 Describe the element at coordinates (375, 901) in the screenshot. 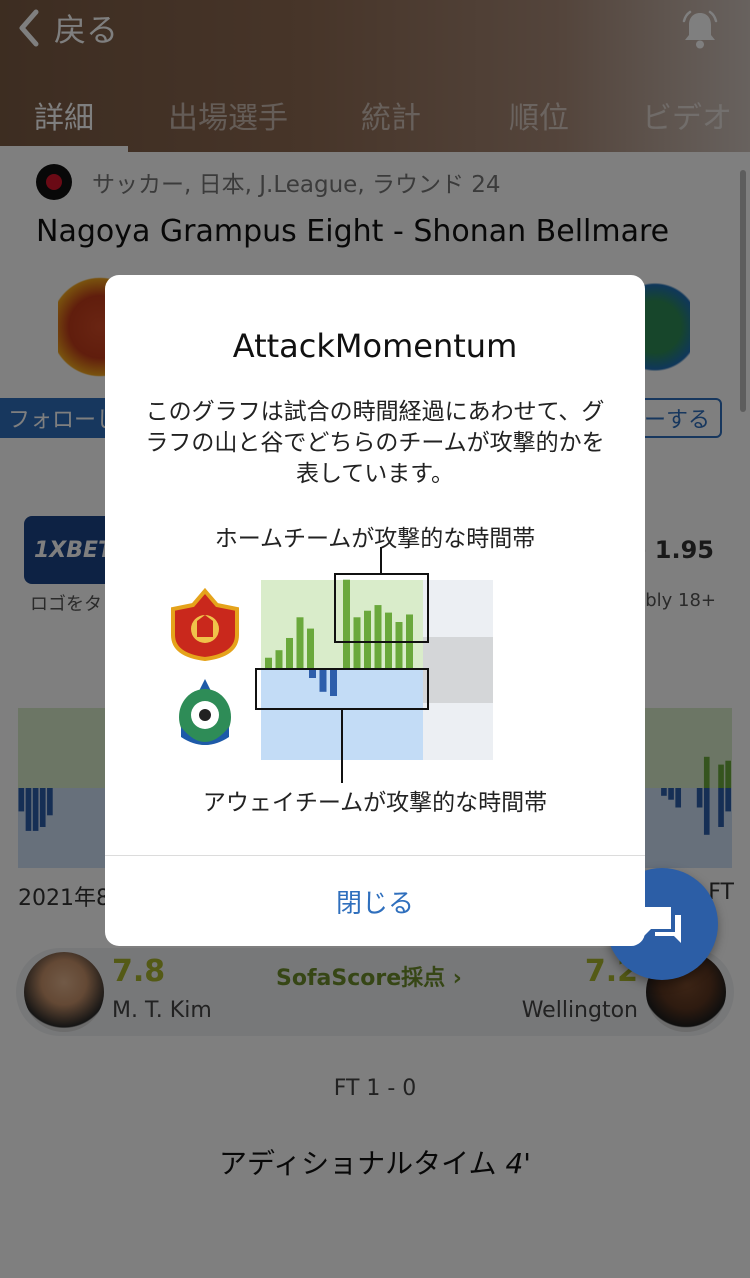

I see `close-button: 閉じる` at that location.